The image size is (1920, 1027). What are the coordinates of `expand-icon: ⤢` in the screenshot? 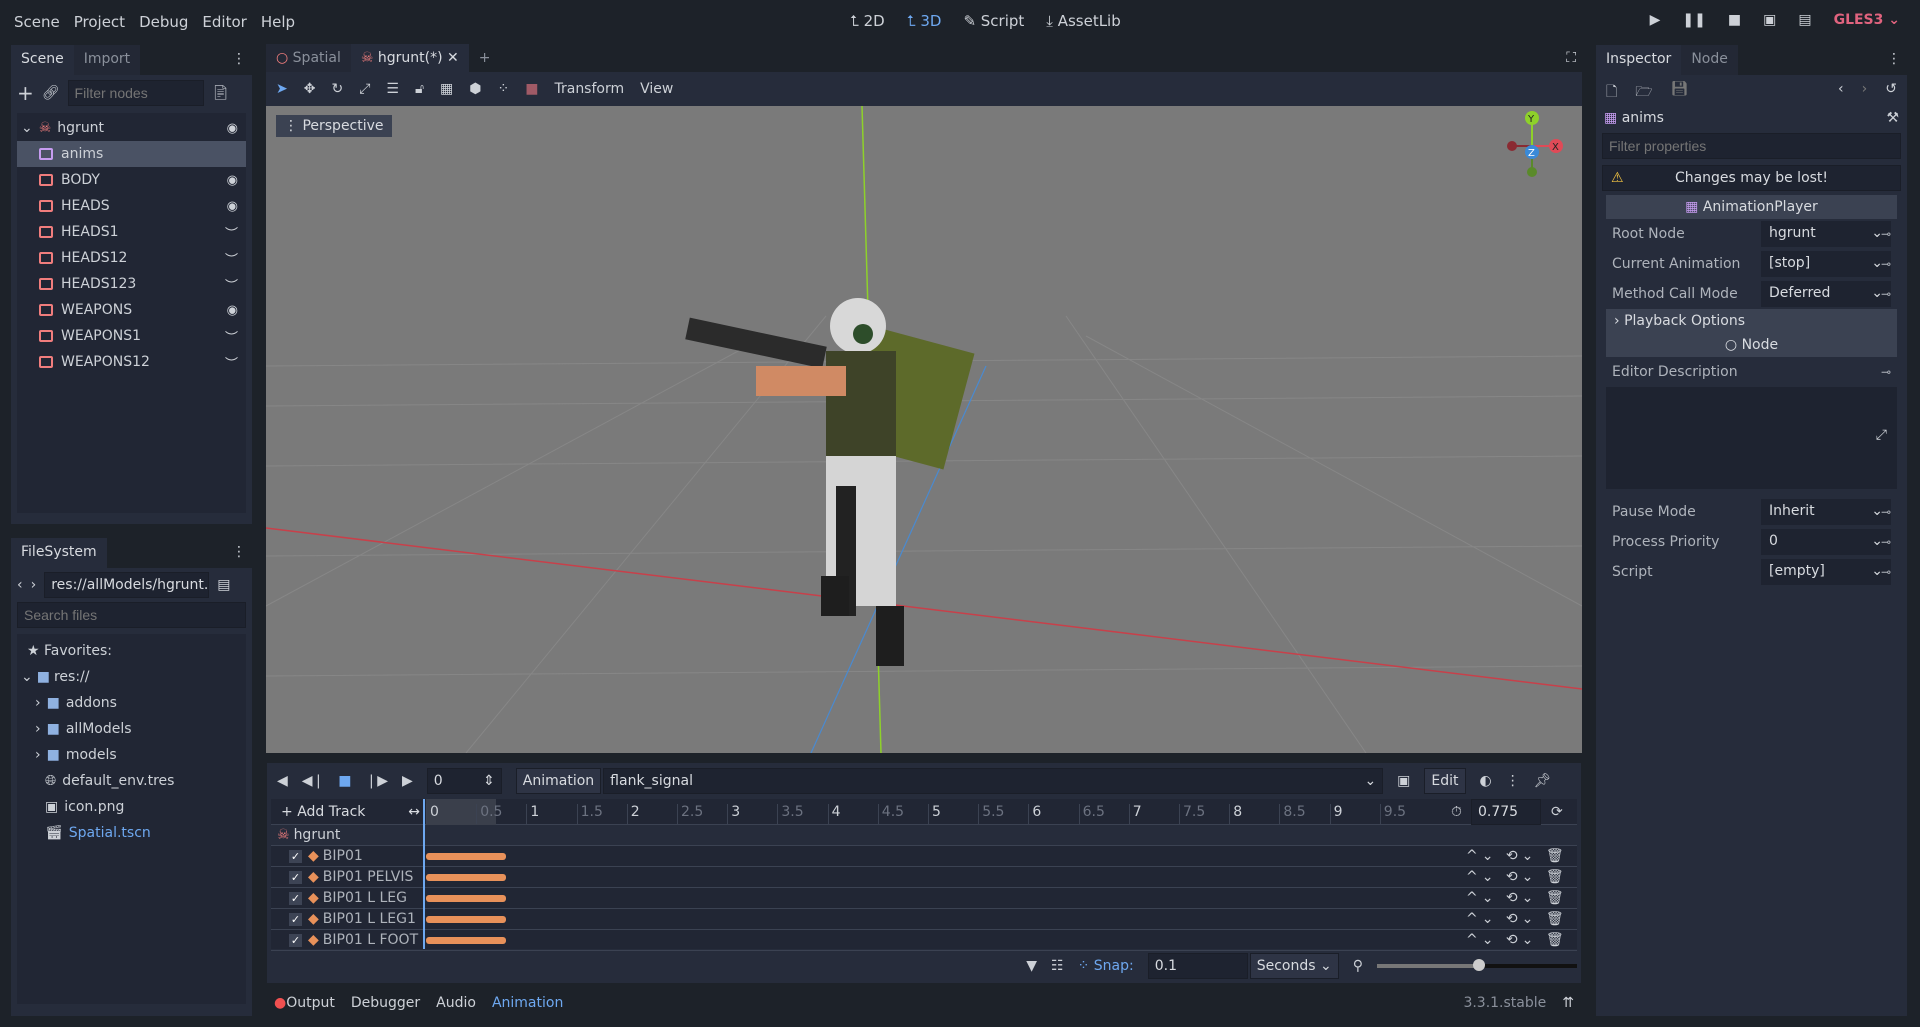 It's located at (1881, 435).